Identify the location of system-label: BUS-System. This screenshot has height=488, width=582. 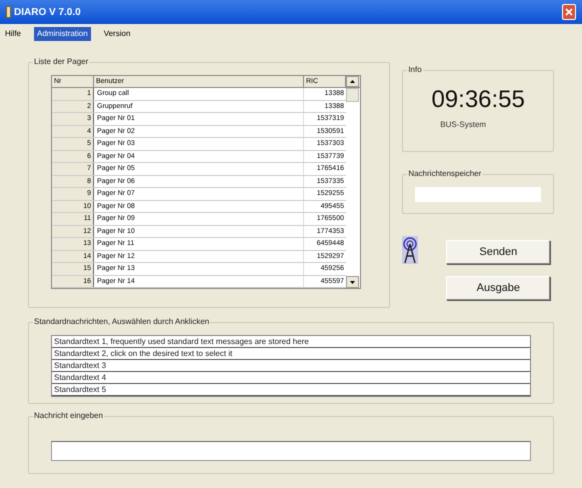
(463, 125).